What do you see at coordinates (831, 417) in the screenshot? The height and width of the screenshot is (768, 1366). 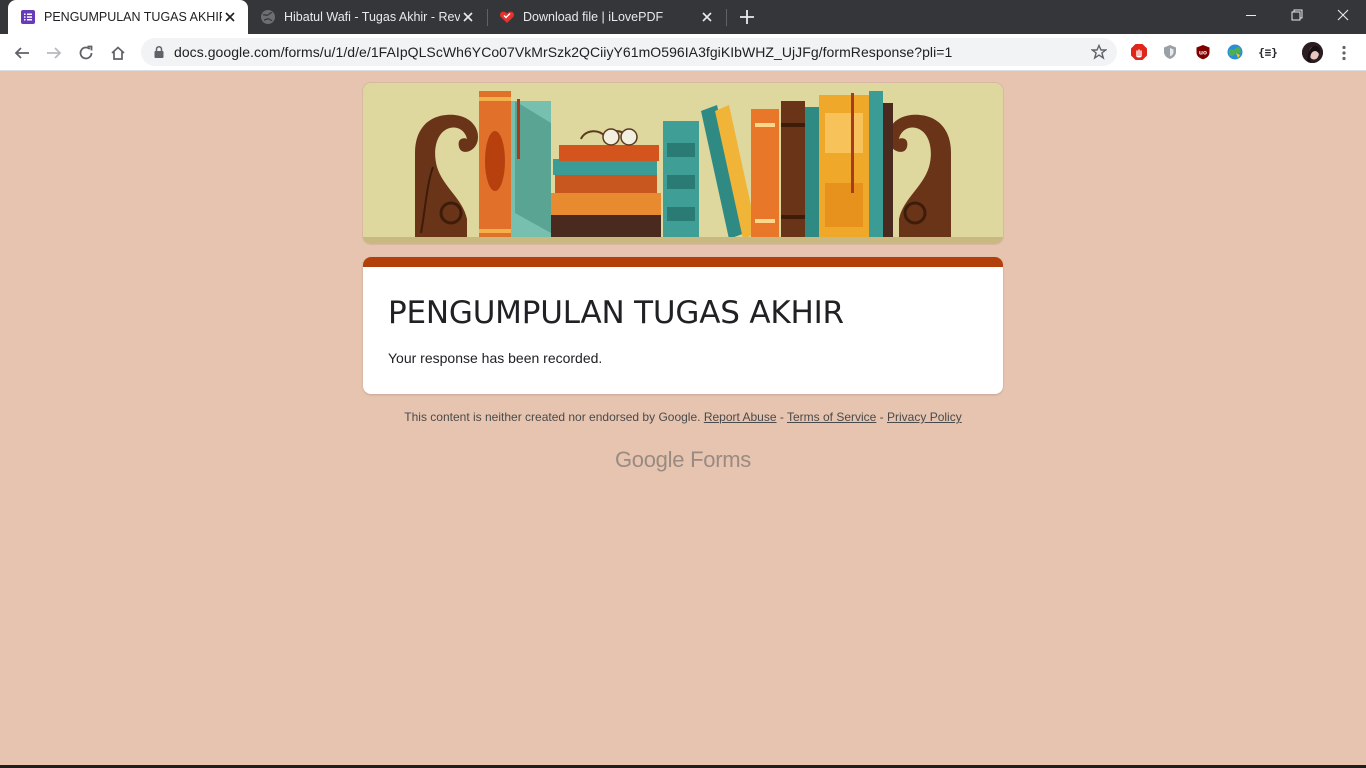 I see `terms-of-service-link: Terms of Service` at bounding box center [831, 417].